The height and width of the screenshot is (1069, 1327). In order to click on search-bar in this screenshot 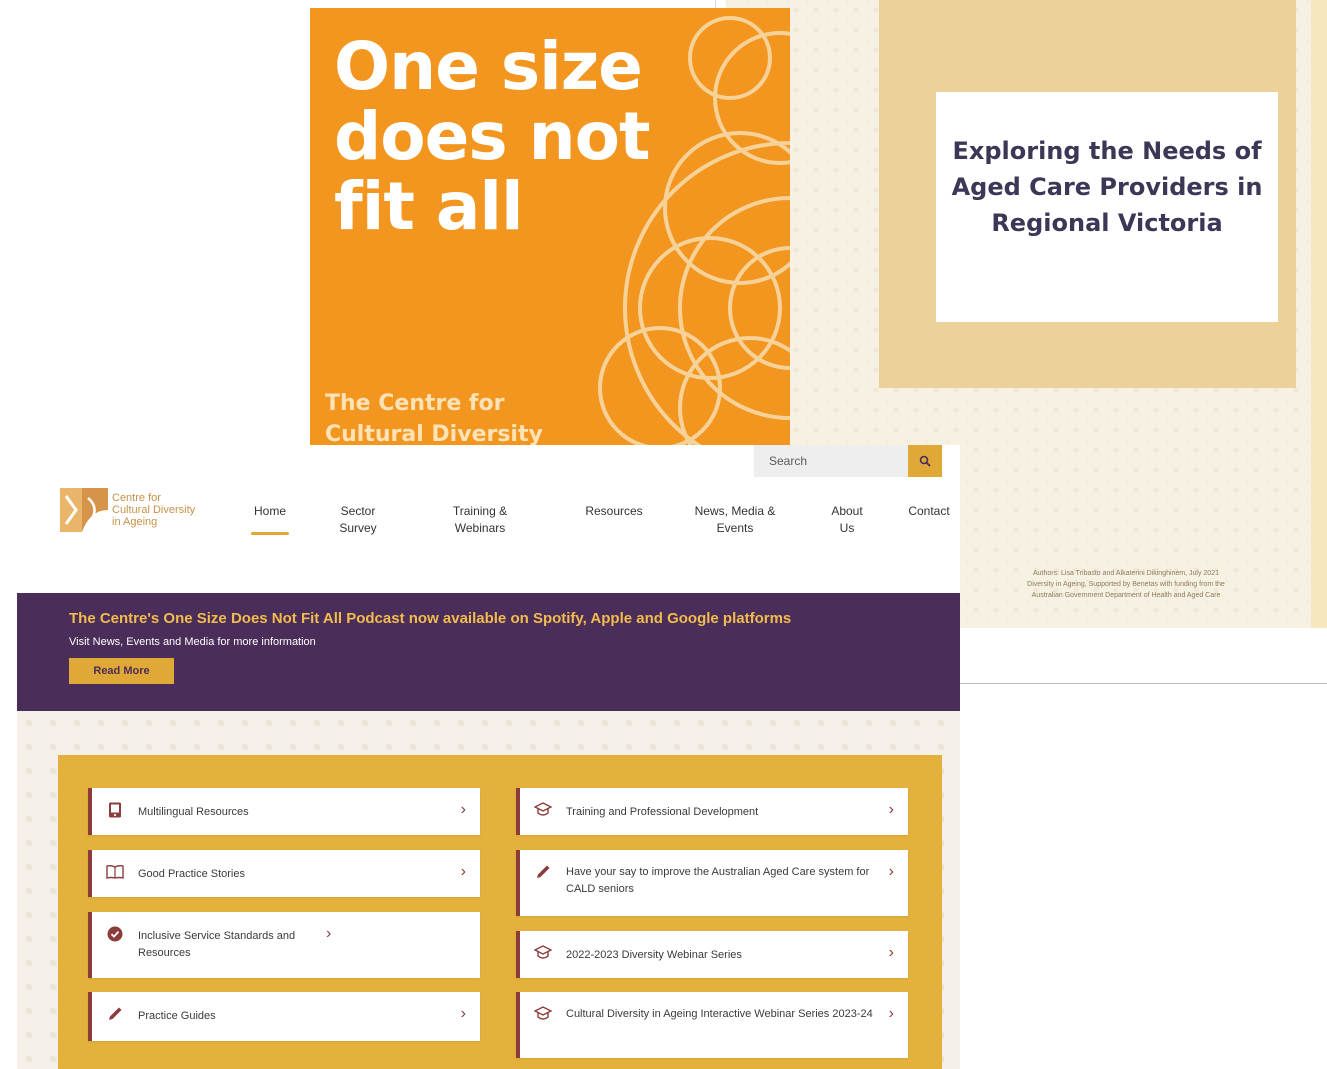, I will do `click(848, 461)`.